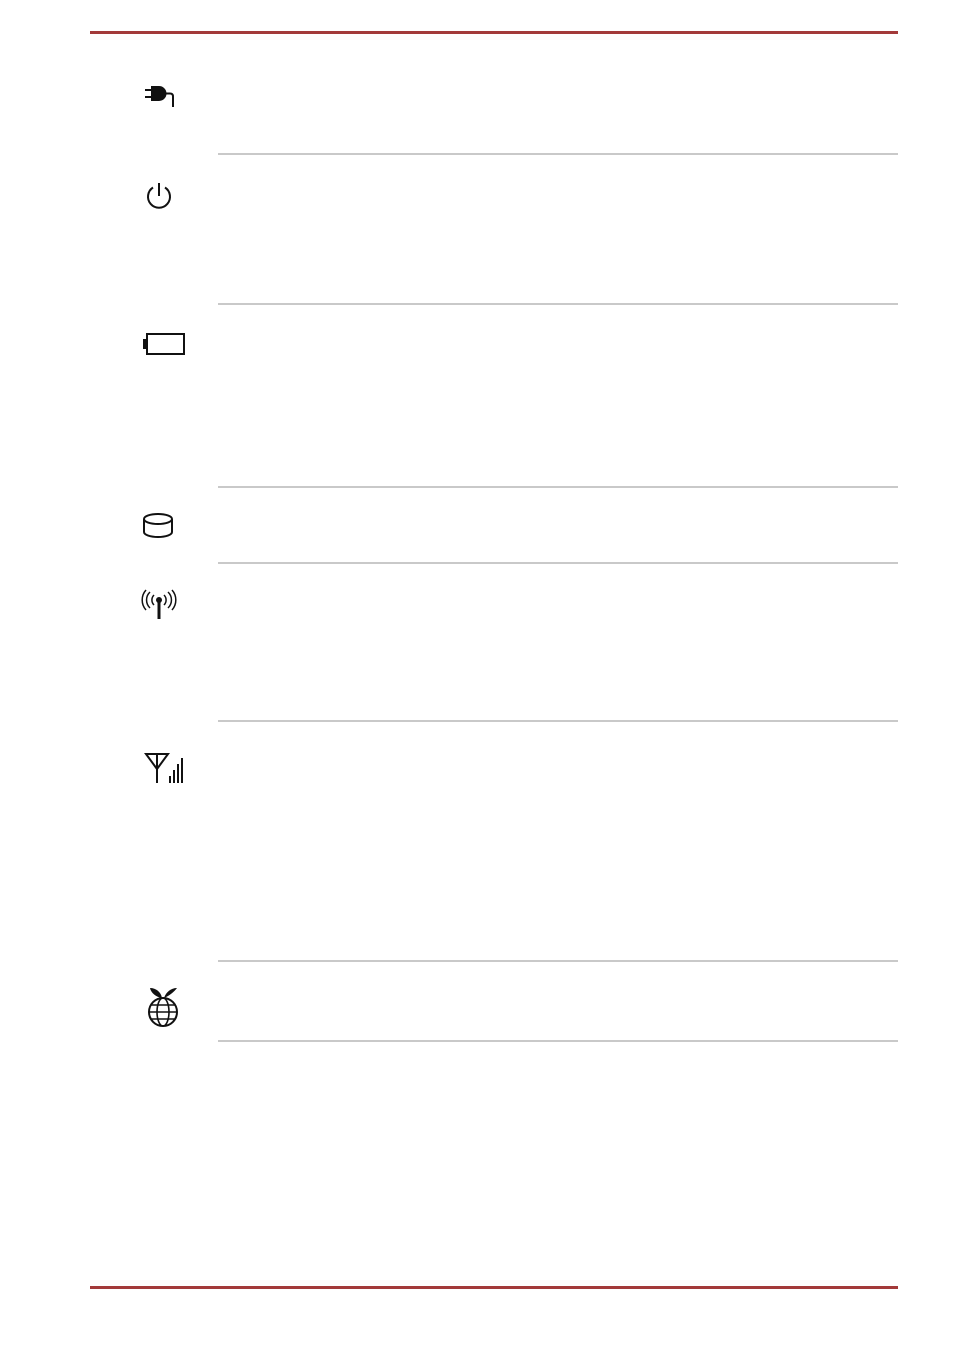 The height and width of the screenshot is (1346, 955). I want to click on wireless-antenna-icon, so click(159, 605).